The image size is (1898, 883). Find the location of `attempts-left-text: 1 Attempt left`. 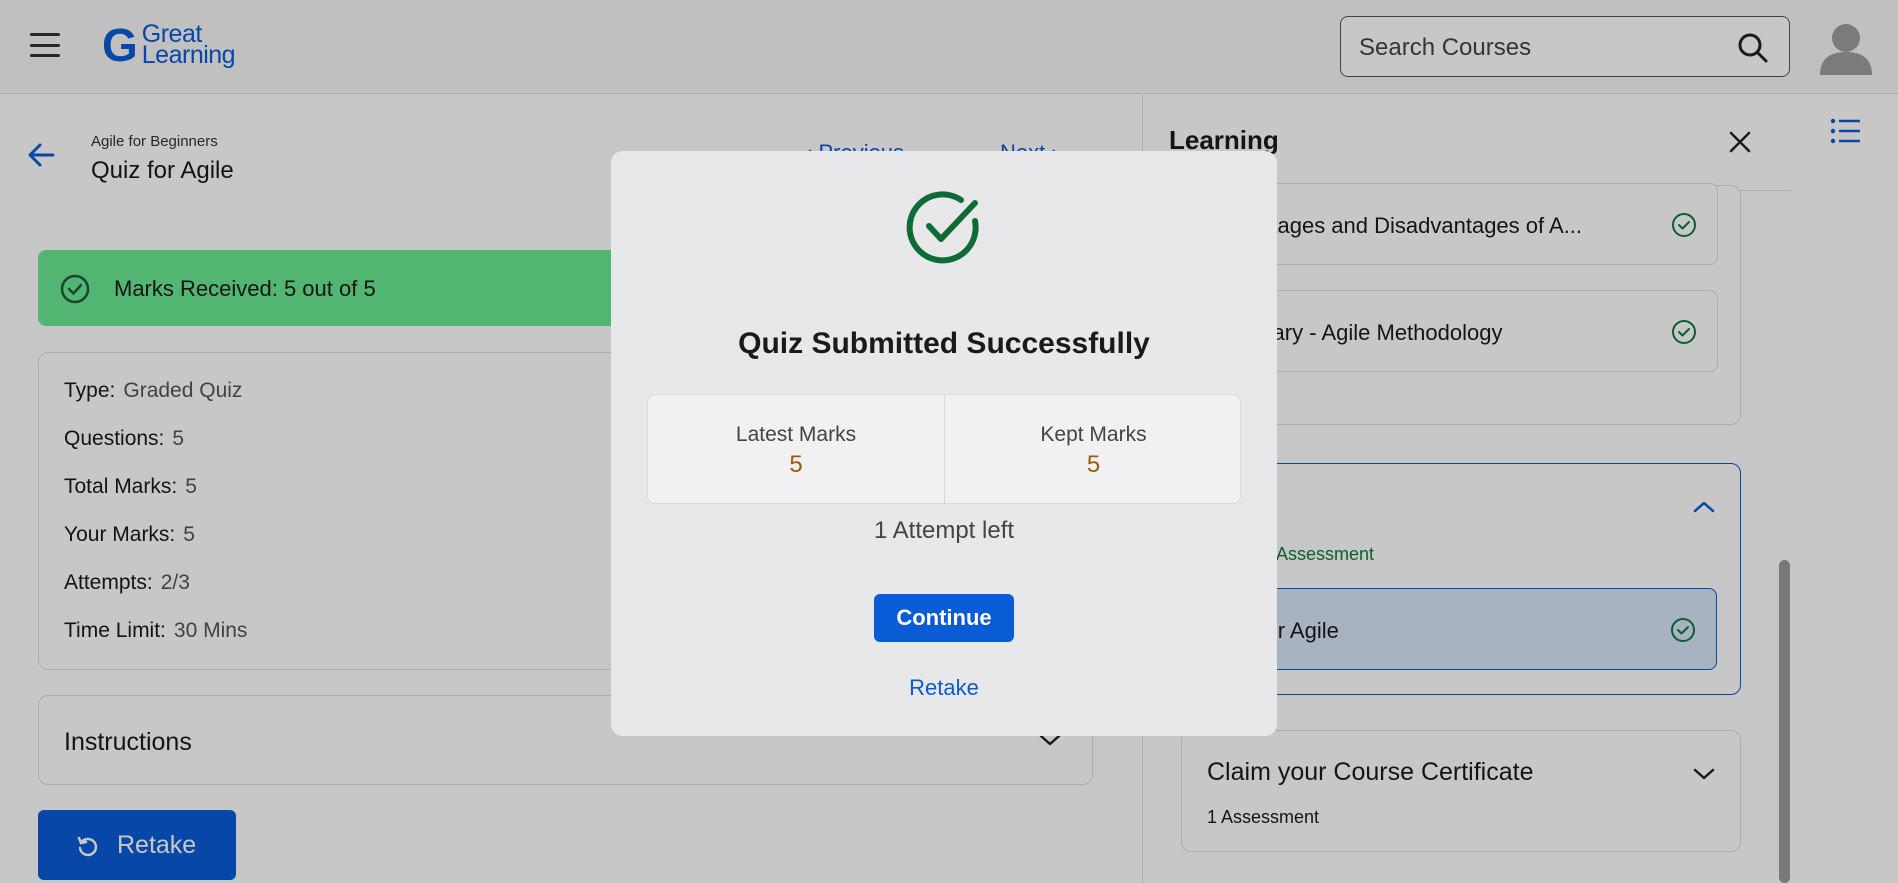

attempts-left-text: 1 Attempt left is located at coordinates (944, 530).